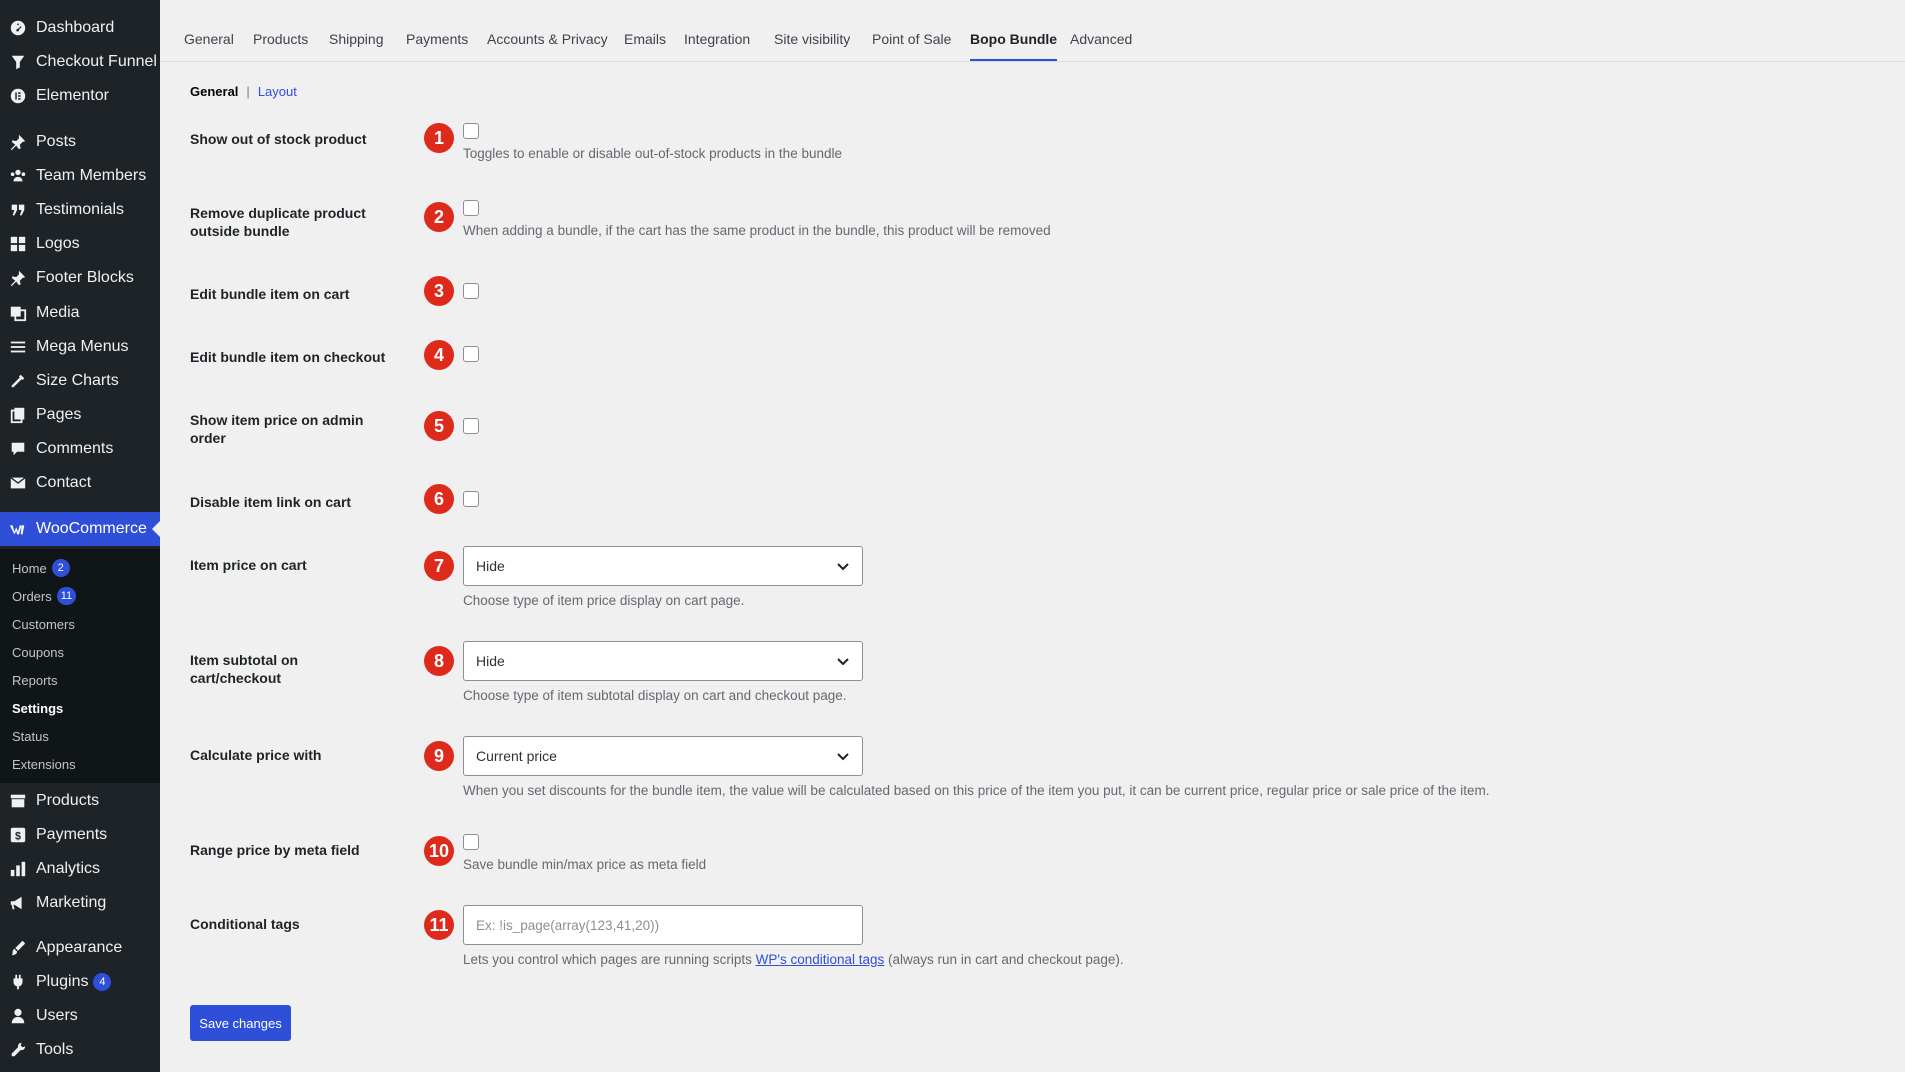 Image resolution: width=1905 pixels, height=1072 pixels. Describe the element at coordinates (32, 596) in the screenshot. I see `submenu-label: Orders` at that location.